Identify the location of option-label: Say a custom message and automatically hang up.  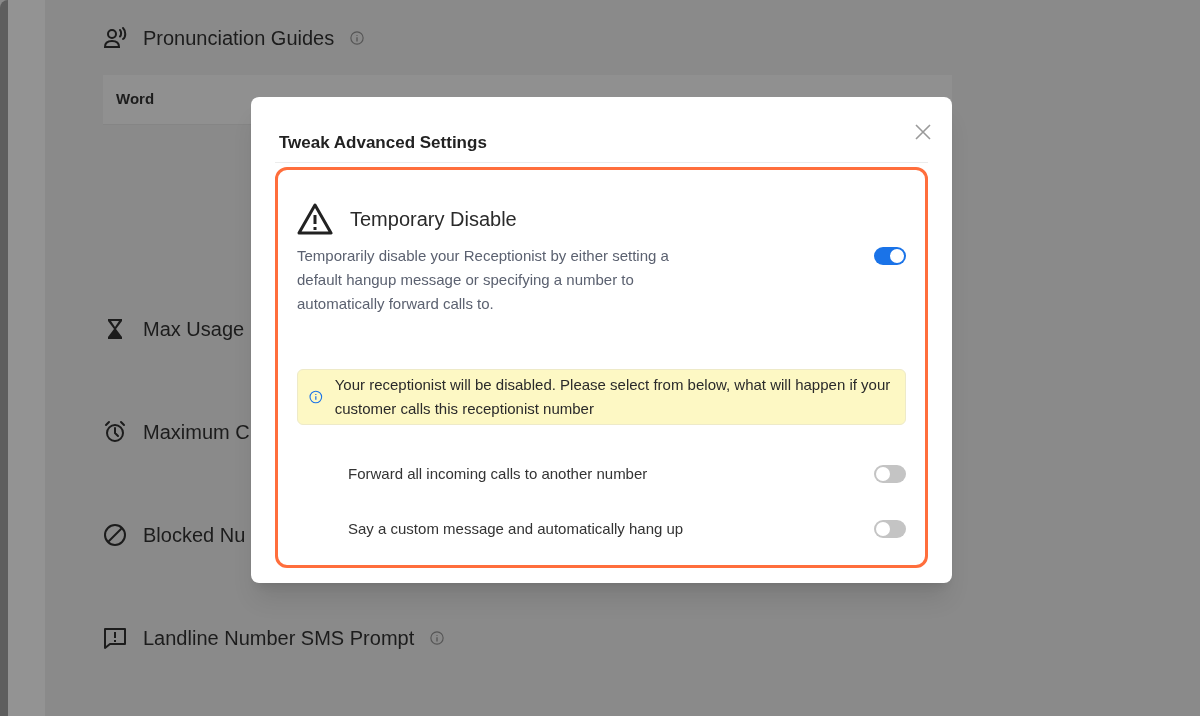
(516, 529).